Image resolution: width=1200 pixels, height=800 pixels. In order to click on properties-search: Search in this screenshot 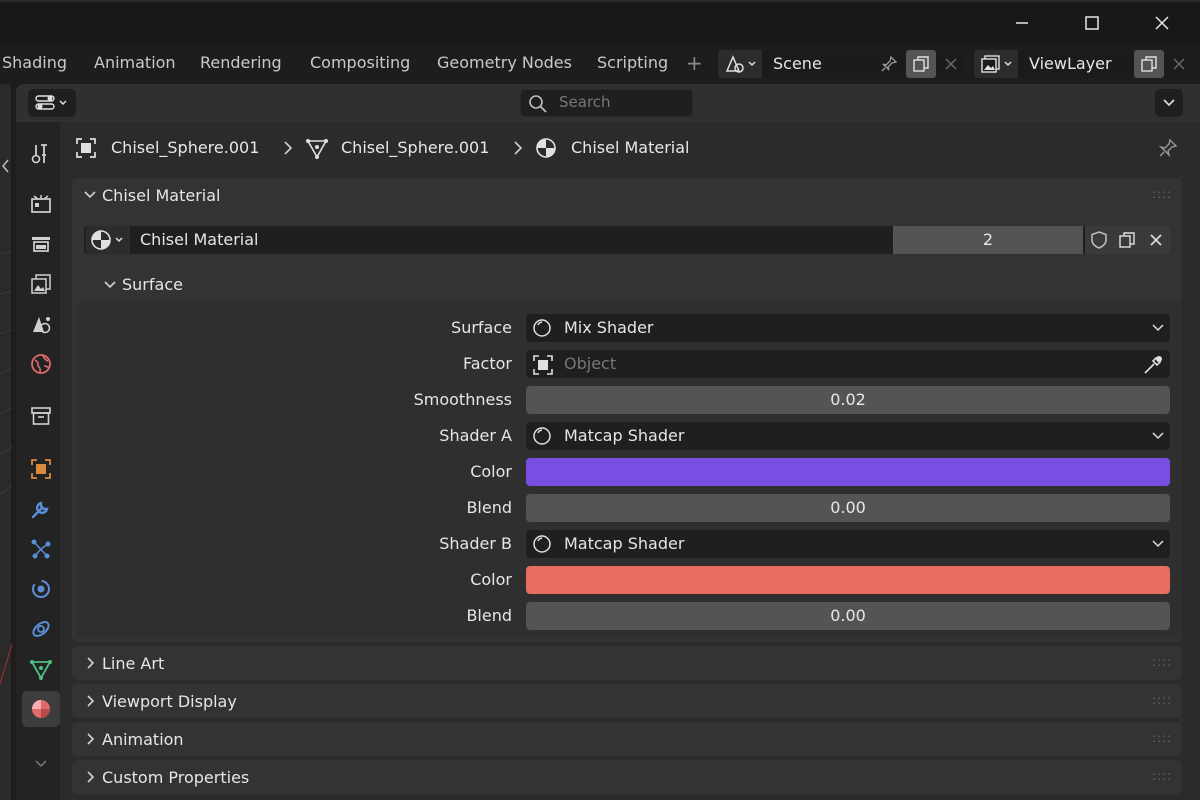, I will do `click(606, 103)`.